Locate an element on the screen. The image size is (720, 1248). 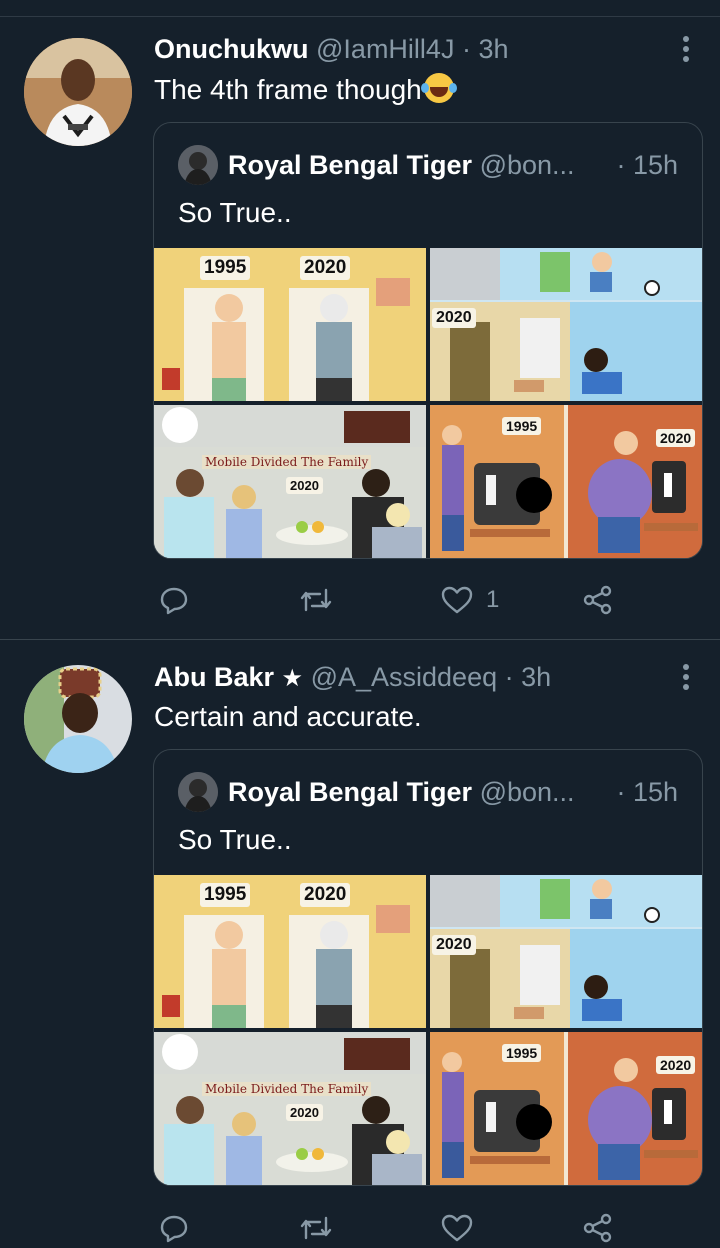
tweet-text: The 4th frame though is located at coordinates (304, 90).